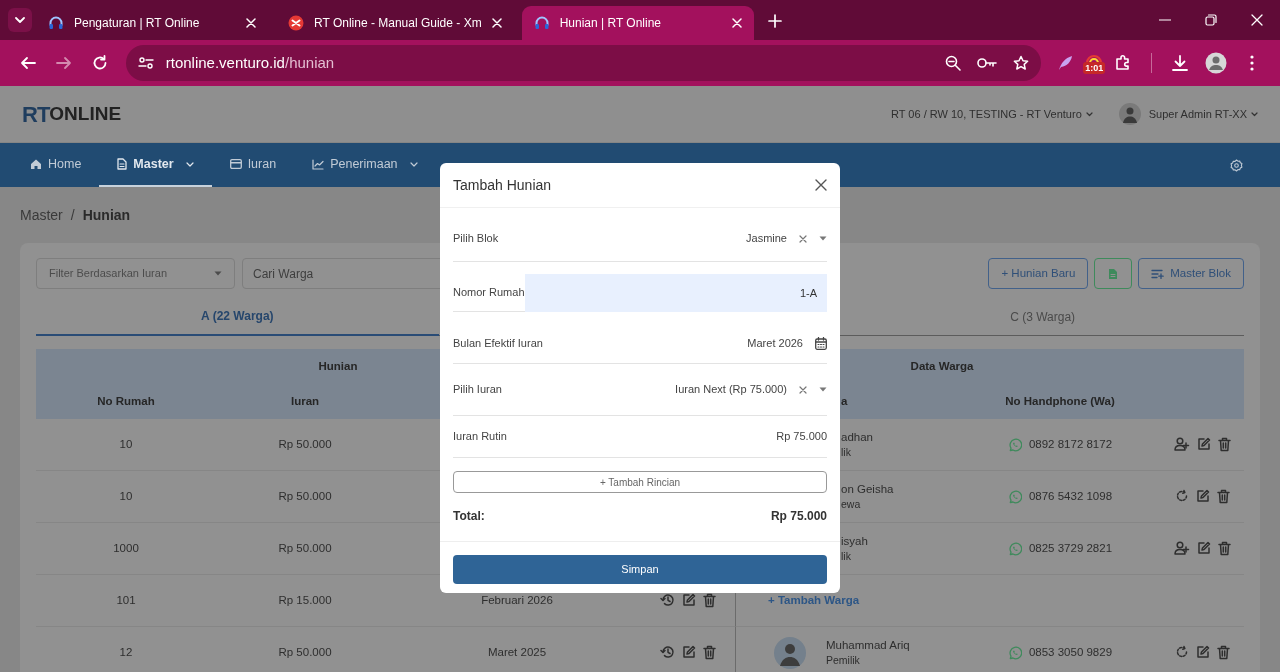  Describe the element at coordinates (844, 401) in the screenshot. I see `column-header: a` at that location.